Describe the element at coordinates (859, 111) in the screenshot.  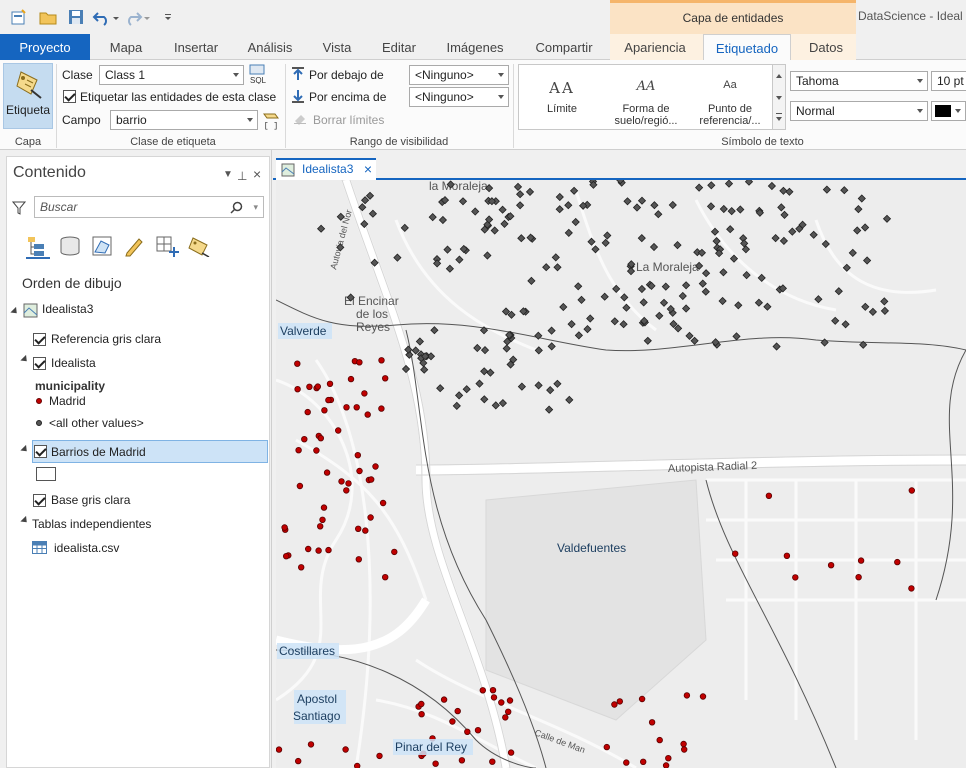
I see `font-style-dropdown: Normal` at that location.